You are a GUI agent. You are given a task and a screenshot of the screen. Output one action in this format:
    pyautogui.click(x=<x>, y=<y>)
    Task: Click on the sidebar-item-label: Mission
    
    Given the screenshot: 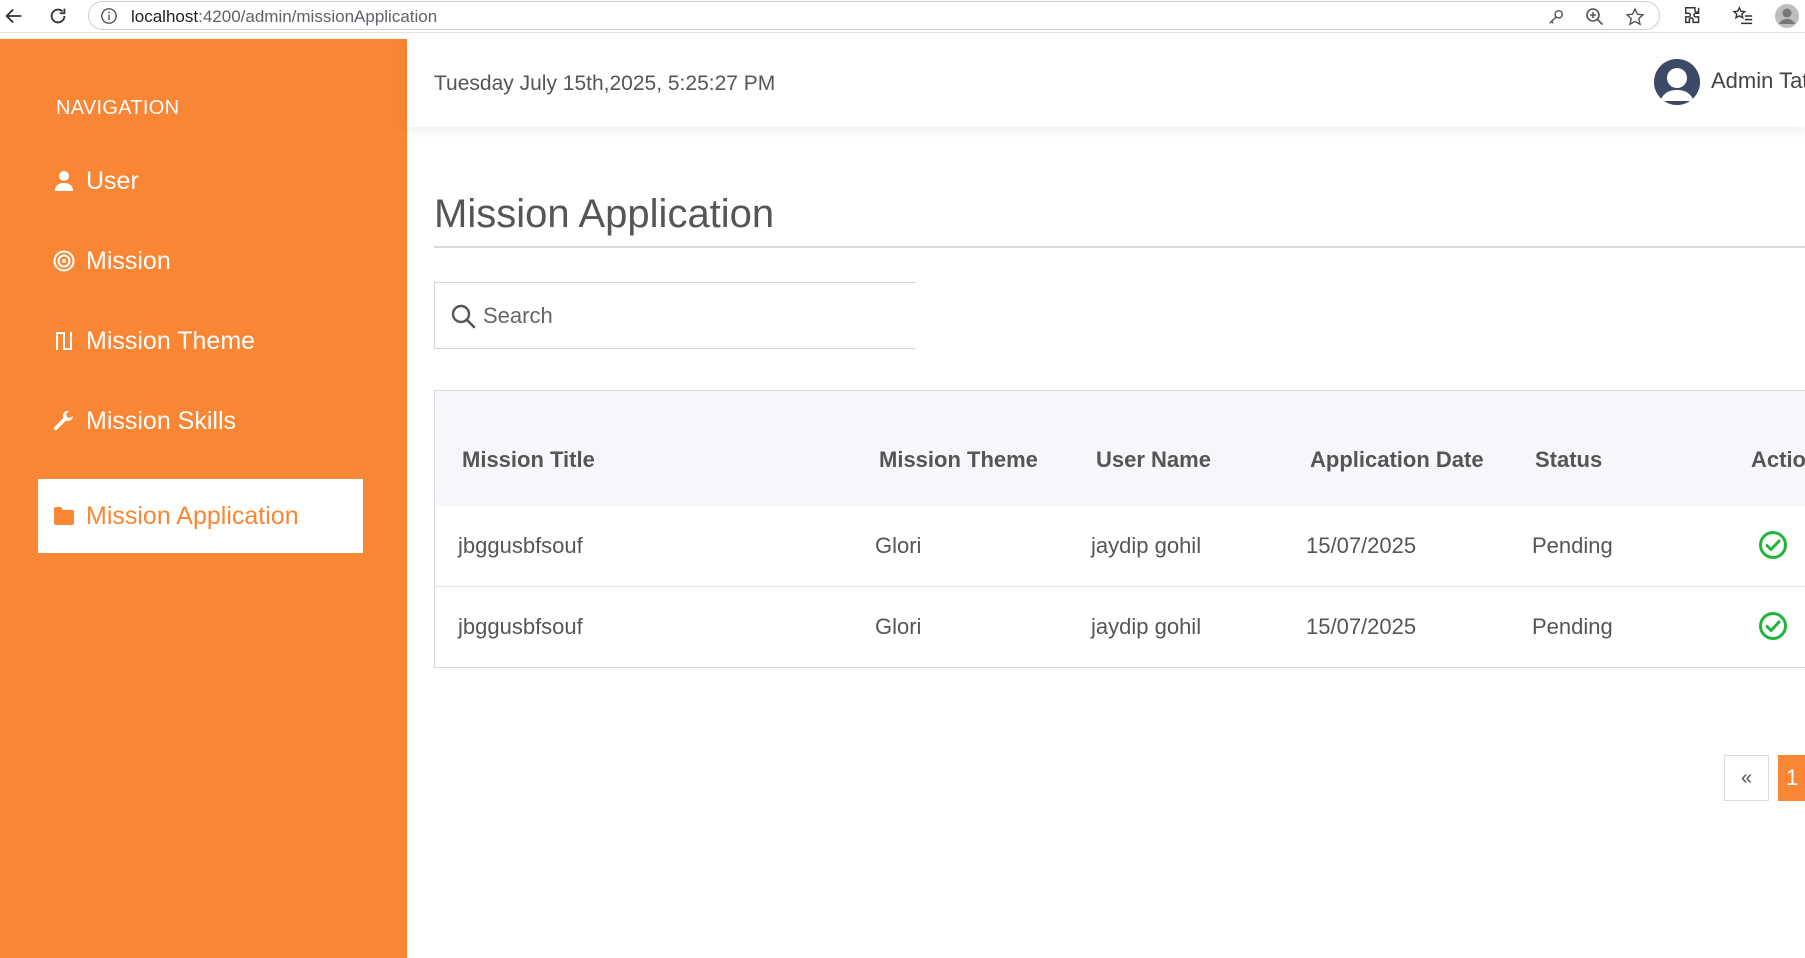 What is the action you would take?
    pyautogui.click(x=128, y=260)
    